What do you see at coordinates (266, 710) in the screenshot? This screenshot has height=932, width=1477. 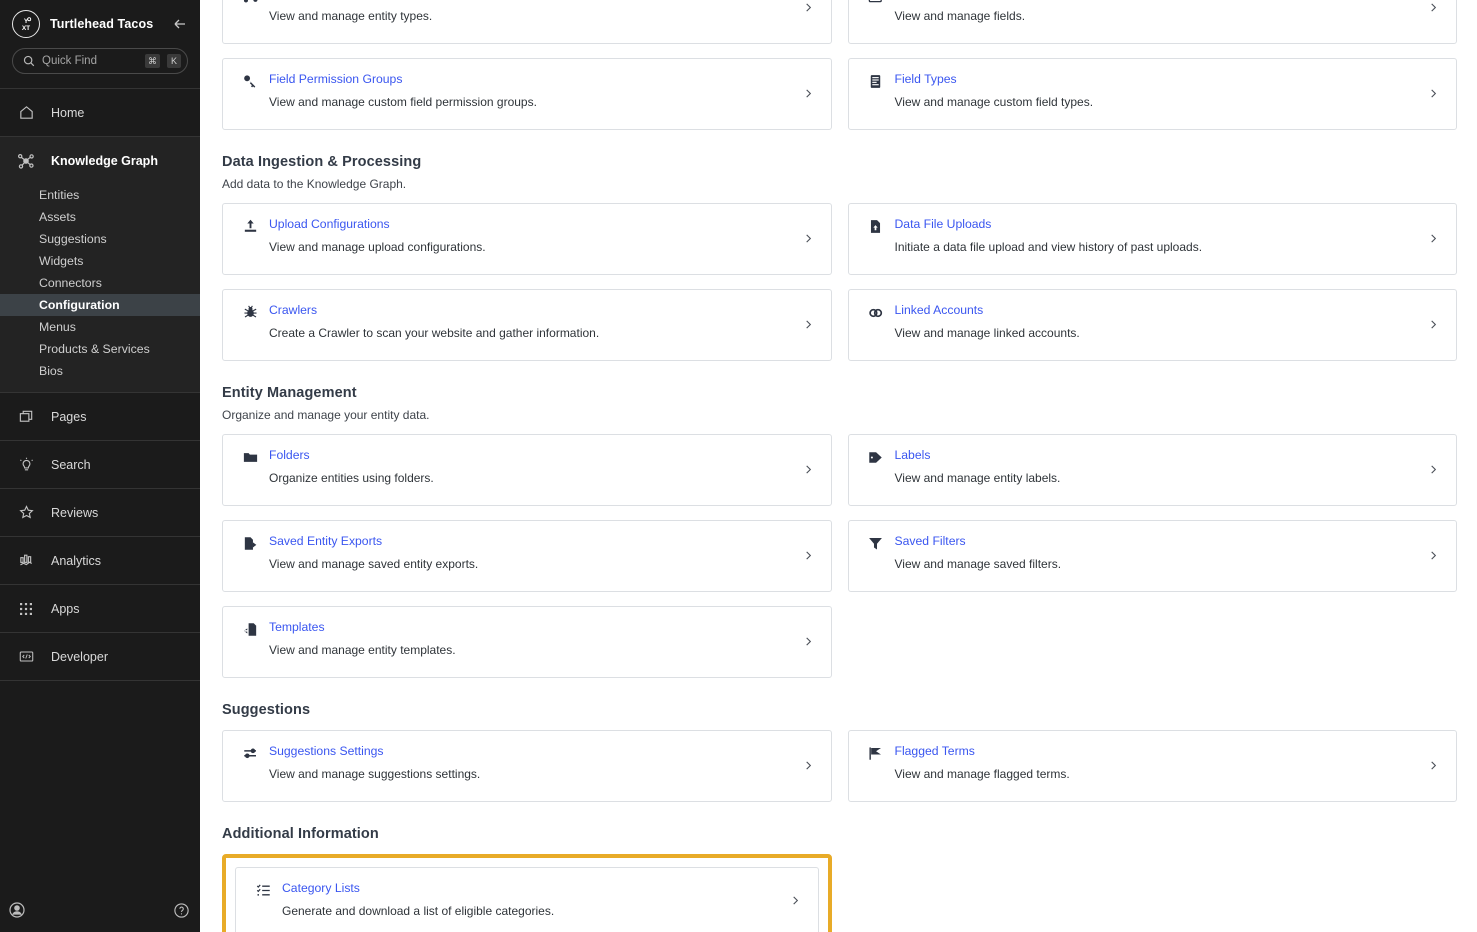 I see `section-title-suggestions: Suggestions` at bounding box center [266, 710].